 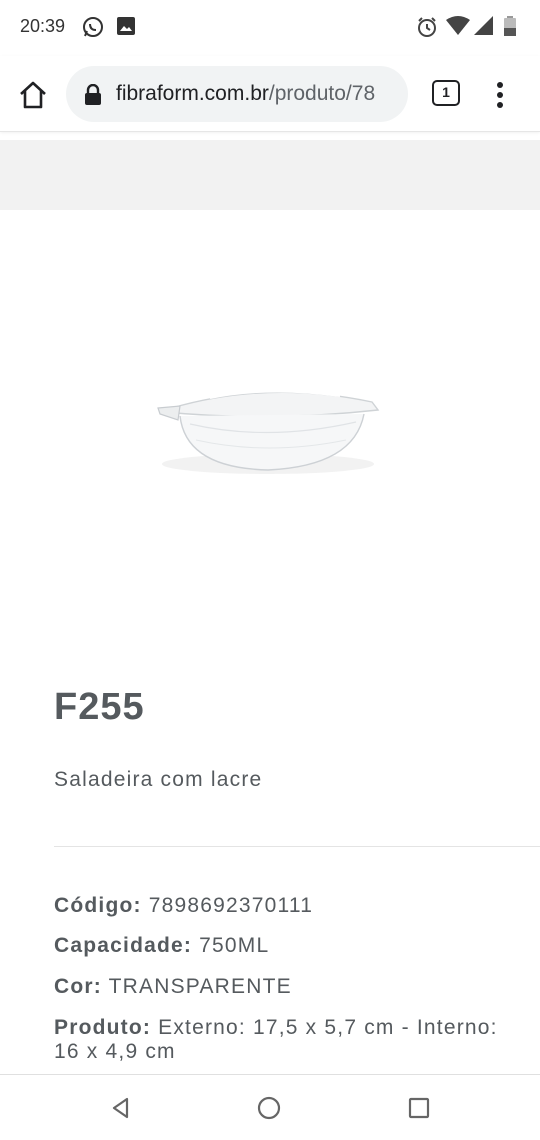 I want to click on alarm-icon, so click(x=427, y=29).